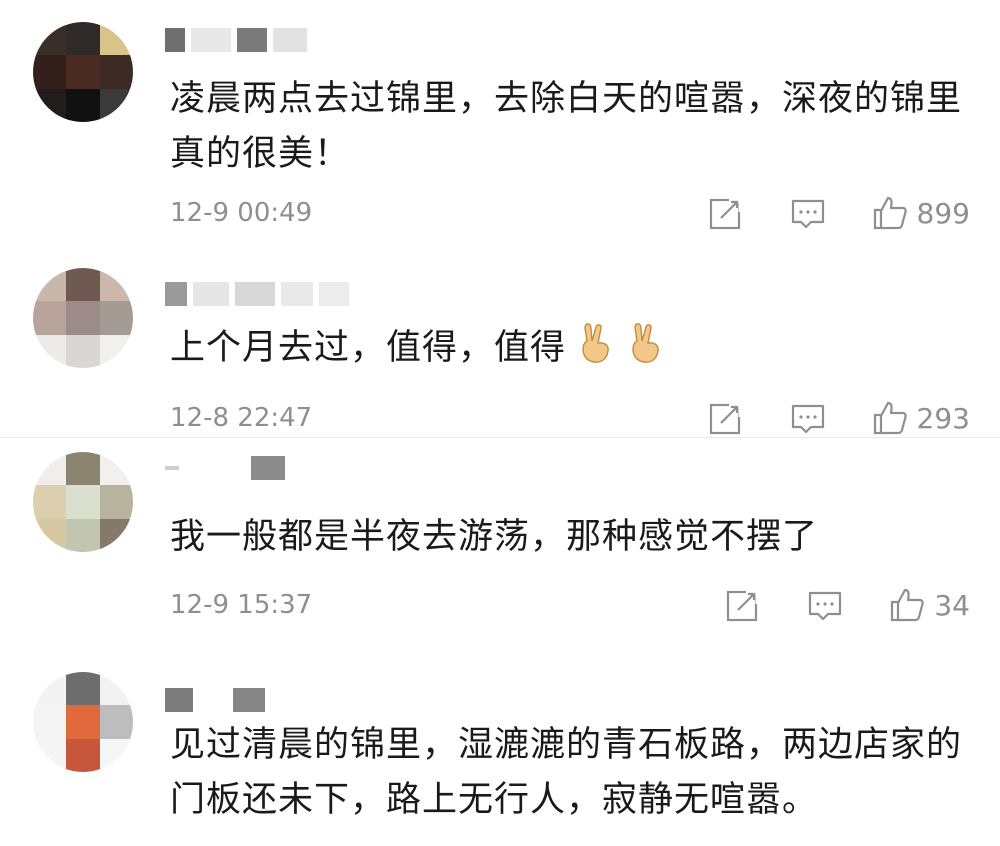 Image resolution: width=1000 pixels, height=846 pixels. What do you see at coordinates (943, 418) in the screenshot?
I see `like-count: 293` at bounding box center [943, 418].